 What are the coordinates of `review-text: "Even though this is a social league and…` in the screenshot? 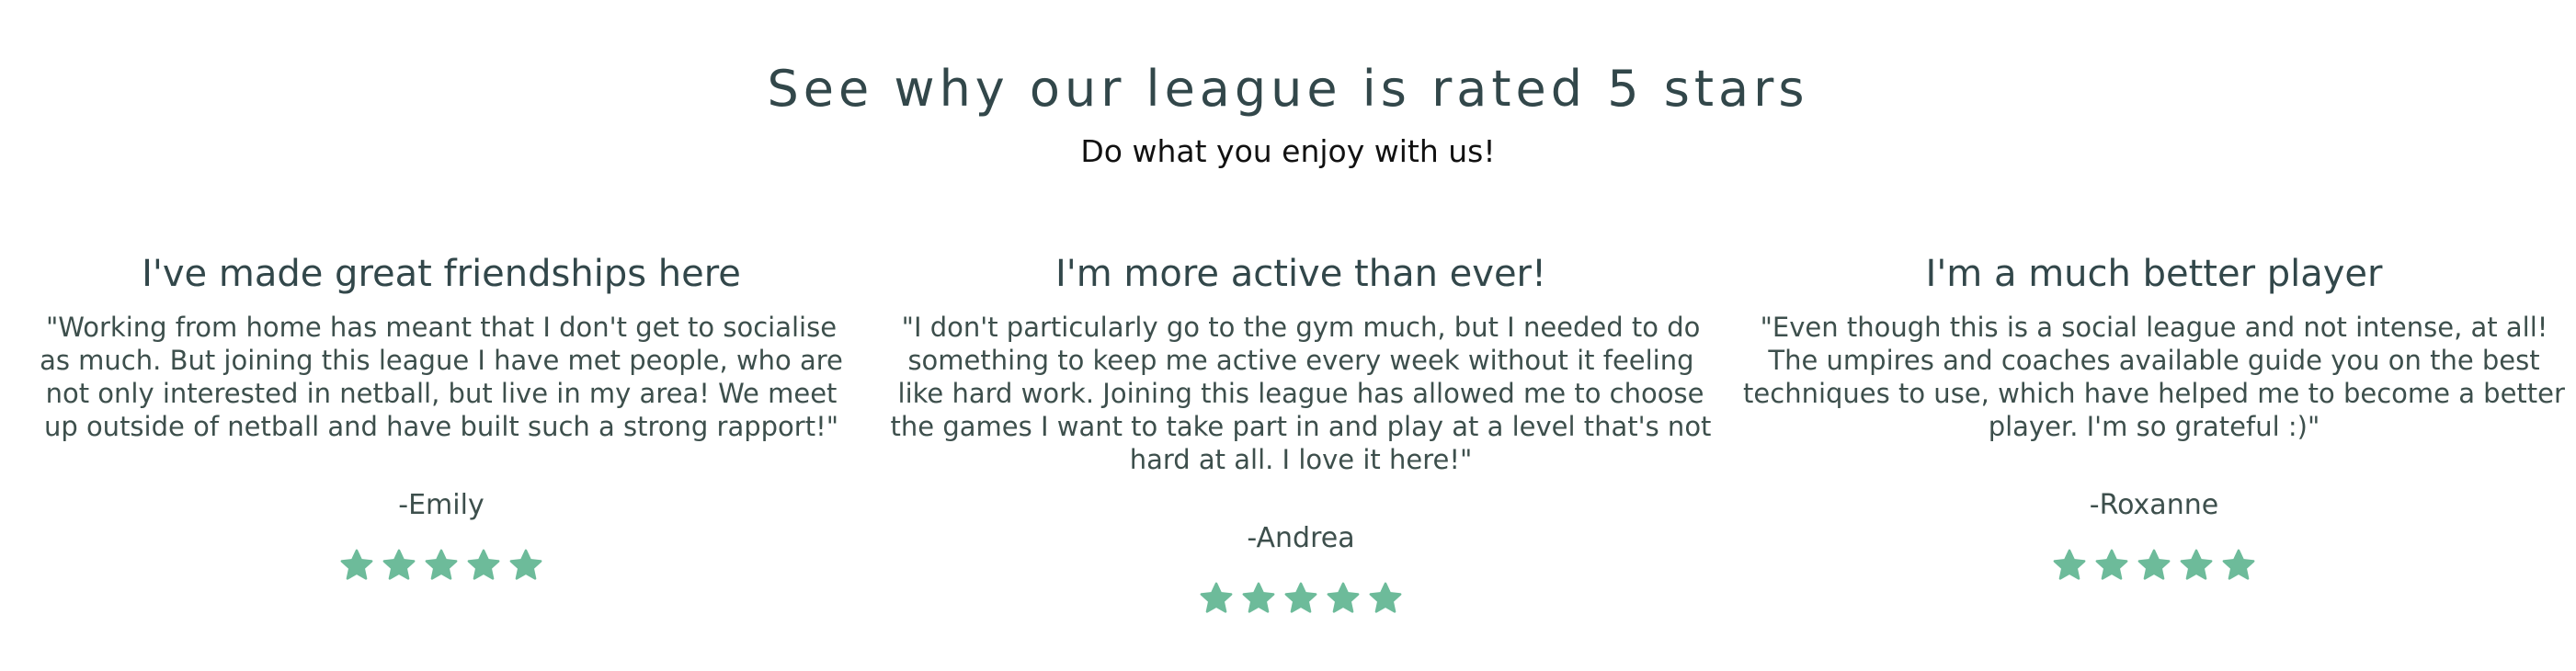 It's located at (2154, 377).